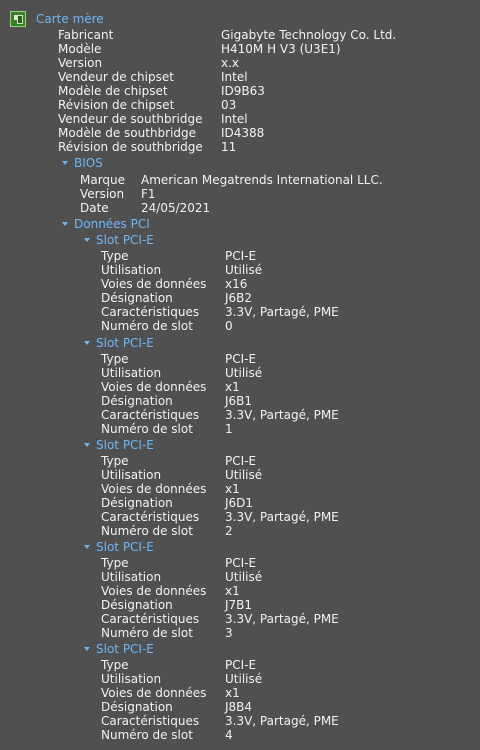 The width and height of the screenshot is (480, 750). I want to click on bios-section-toggle: BIOS, so click(82, 163).